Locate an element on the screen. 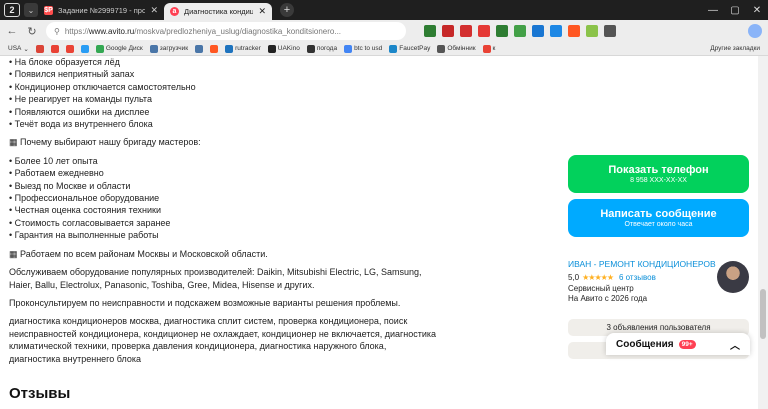  show-phone-label: Показать телефон is located at coordinates (658, 170).